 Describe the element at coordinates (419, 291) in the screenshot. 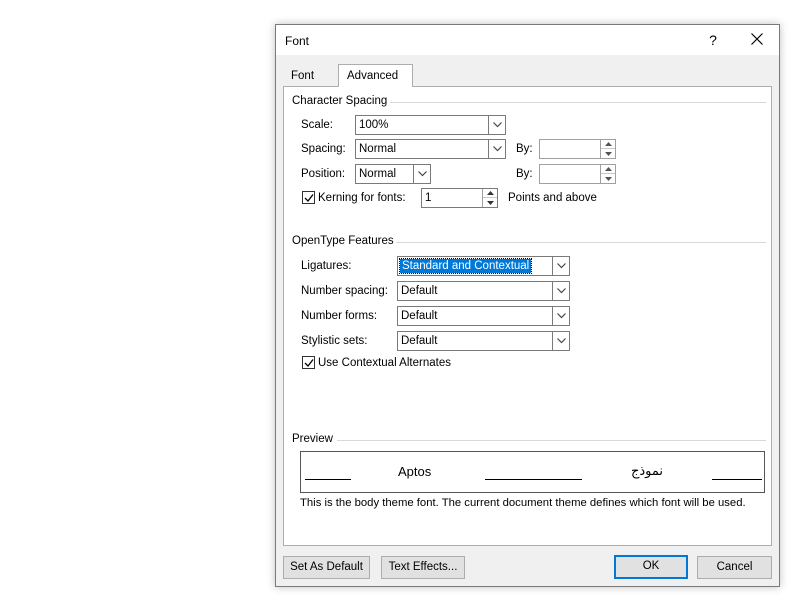

I see `number-spacing-value: Default` at that location.